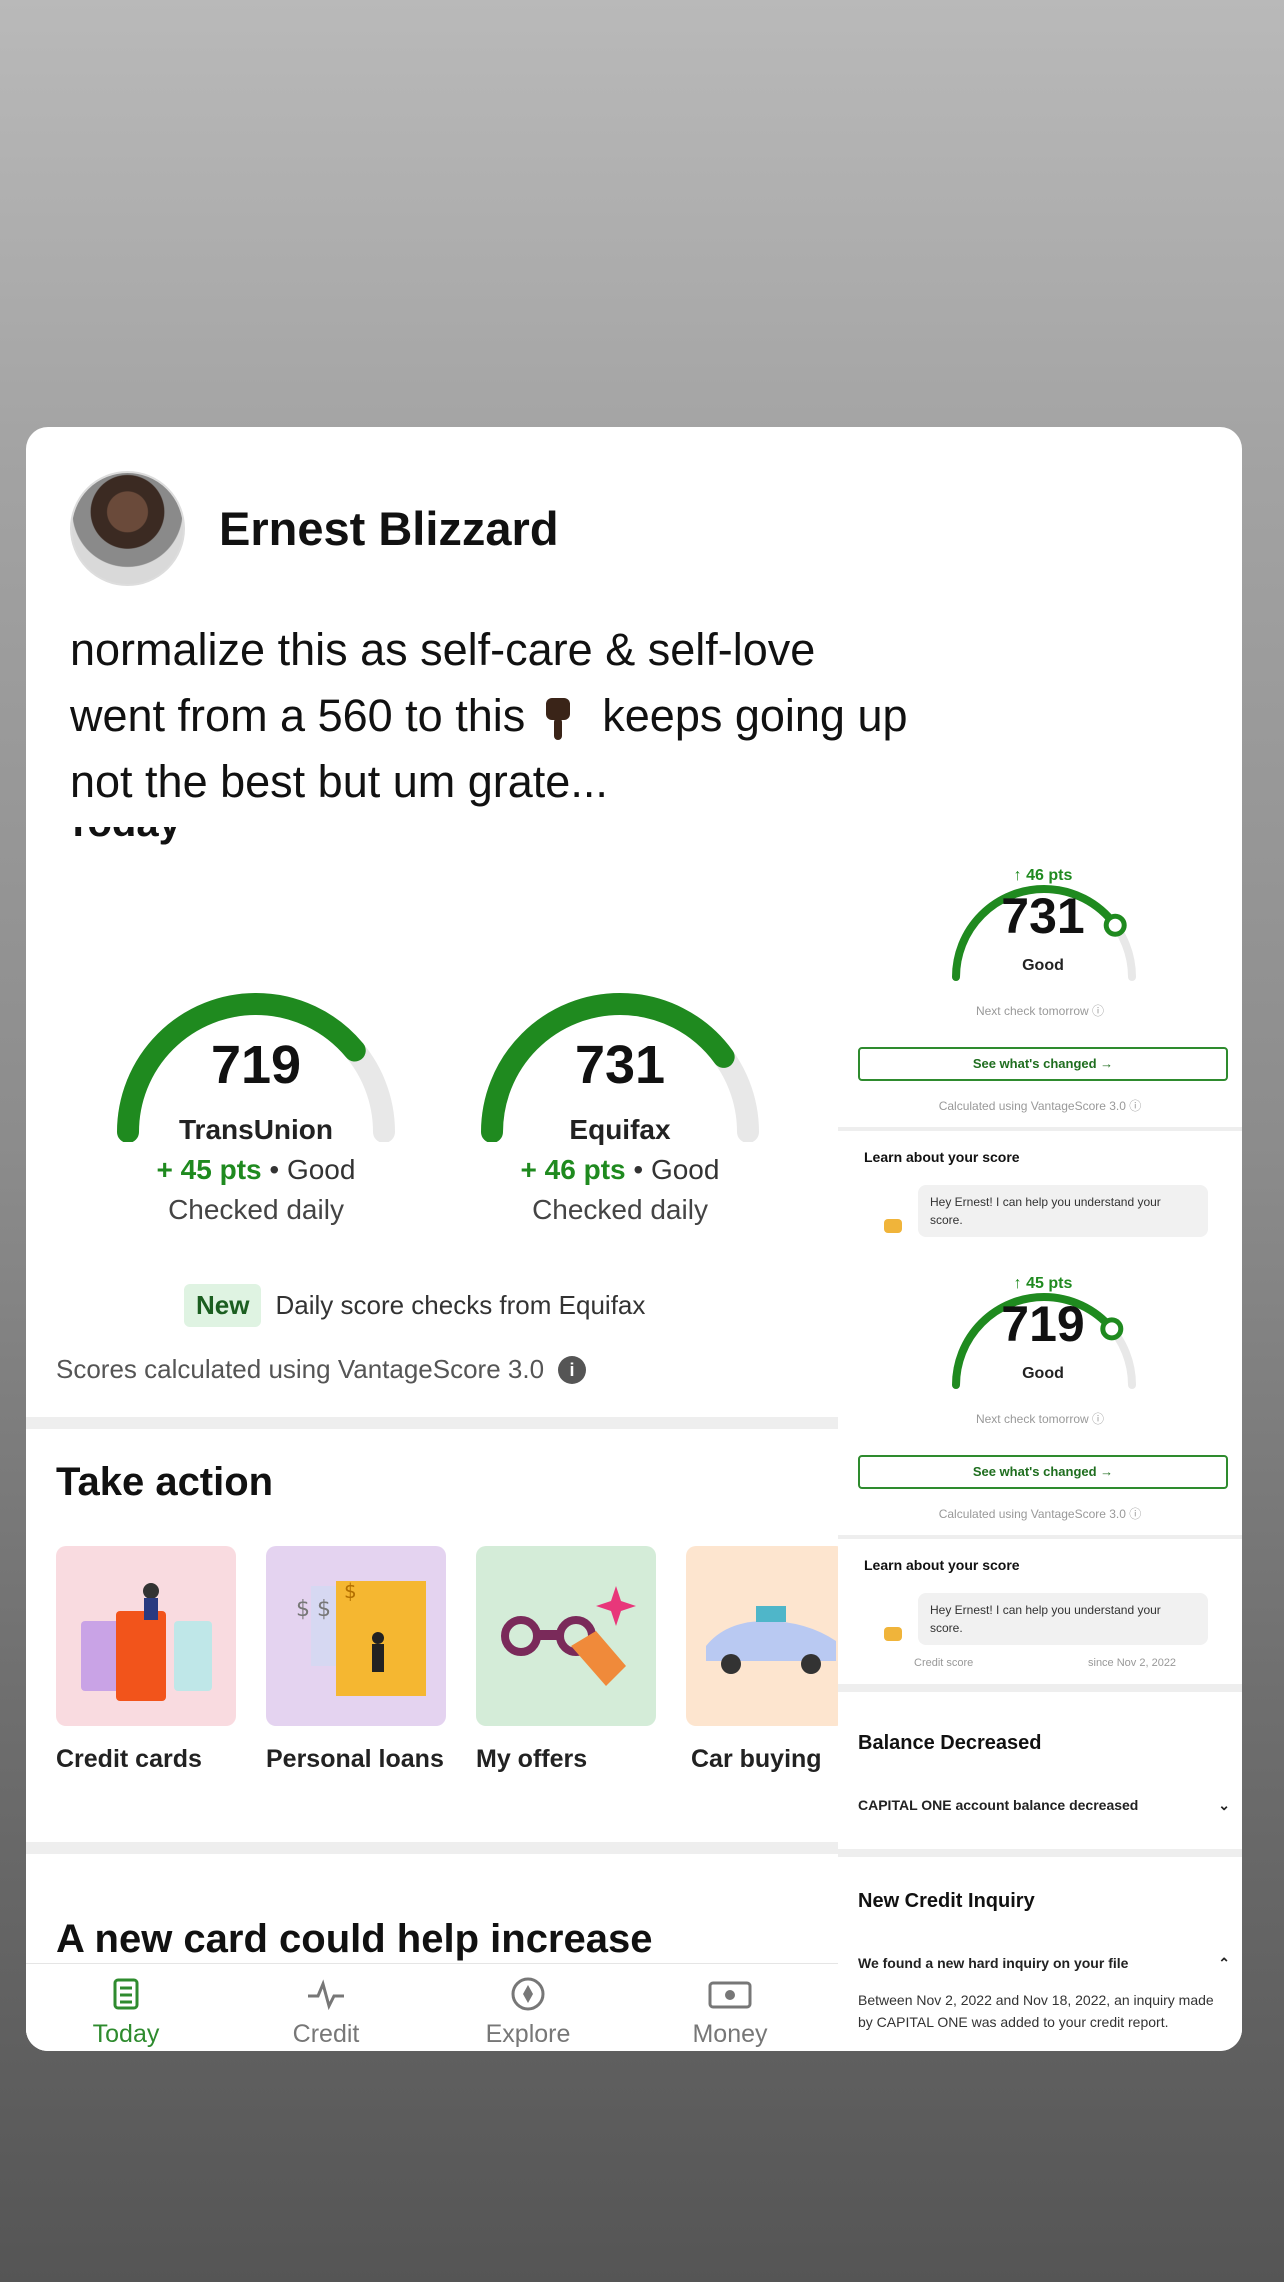  I want to click on new-badge: New, so click(223, 1305).